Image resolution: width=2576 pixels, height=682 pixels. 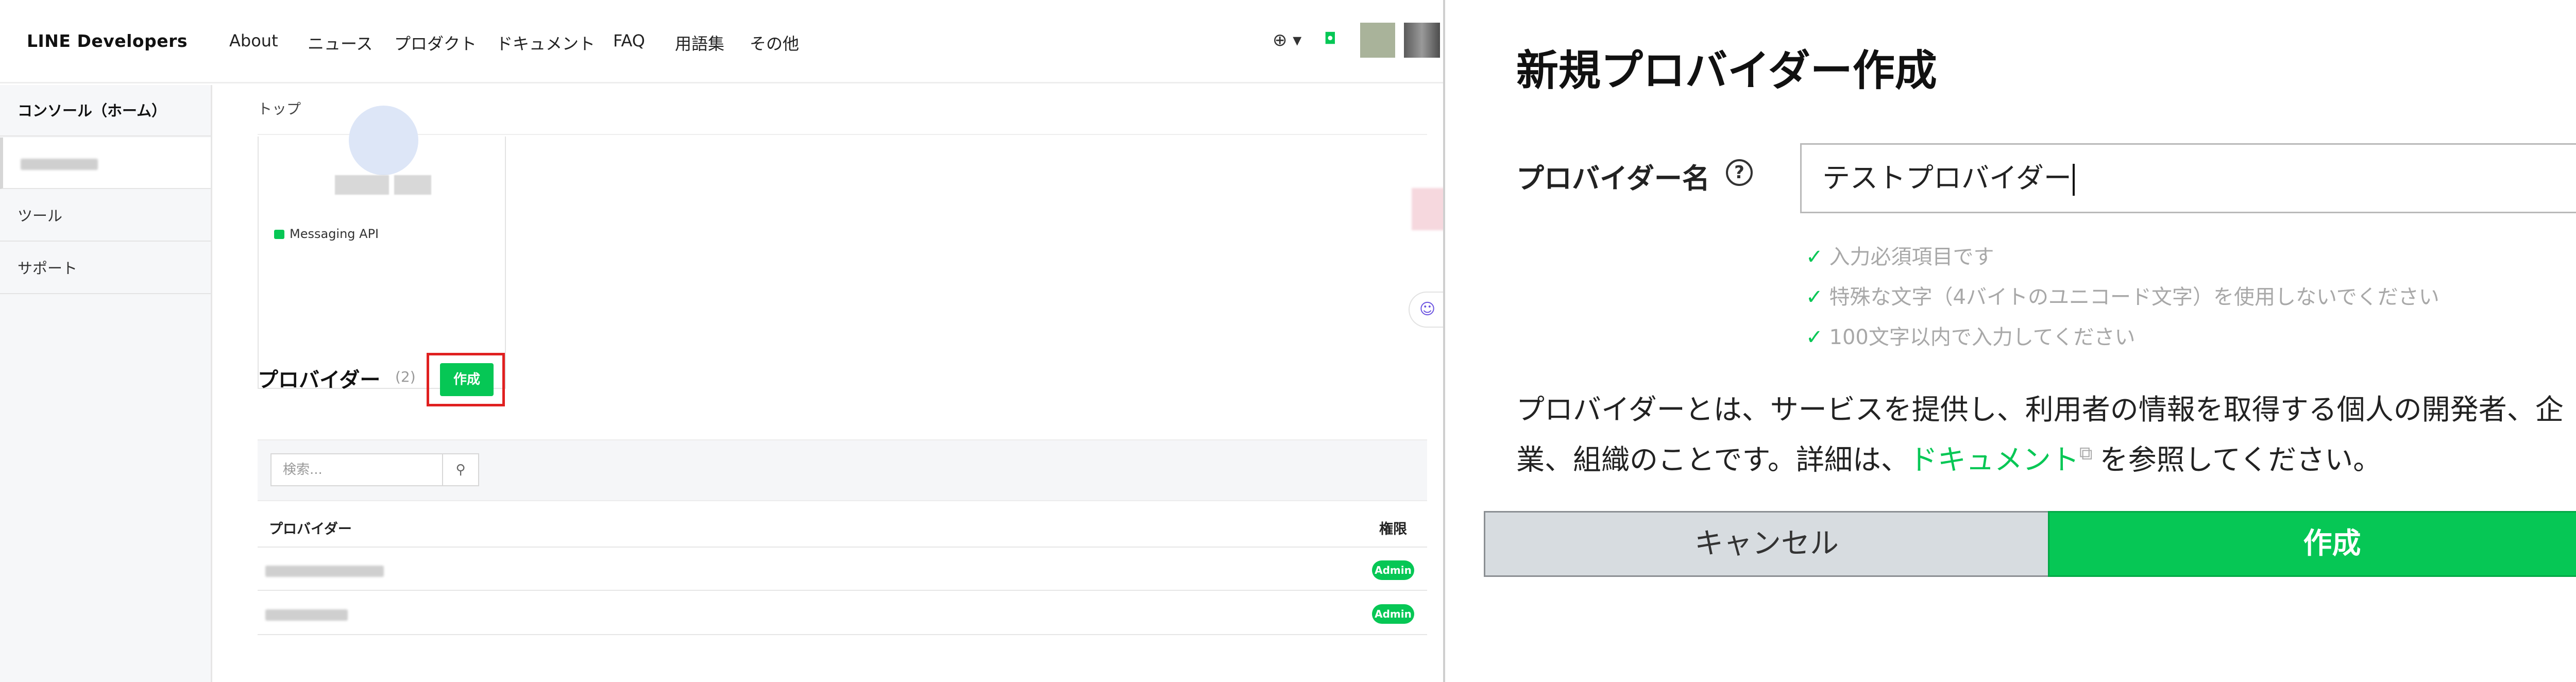 I want to click on validation-hint: ✓ 100文字以内で入力してください, so click(x=1970, y=335).